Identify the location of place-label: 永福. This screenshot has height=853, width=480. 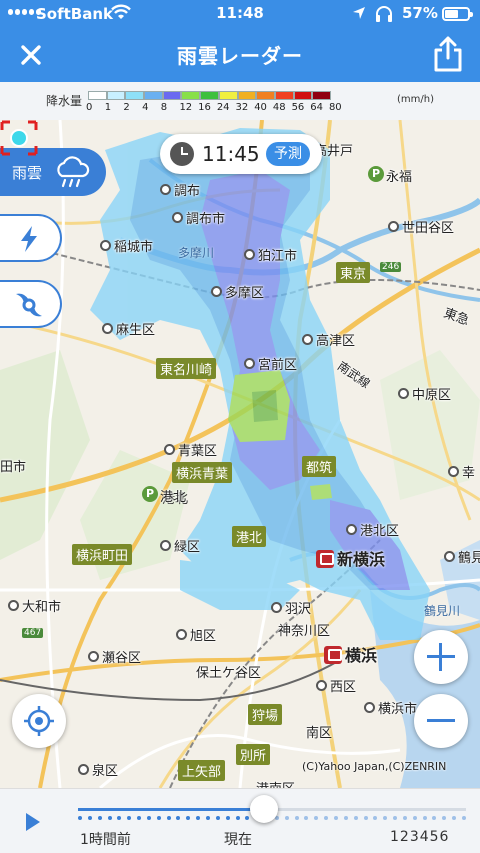
(399, 177).